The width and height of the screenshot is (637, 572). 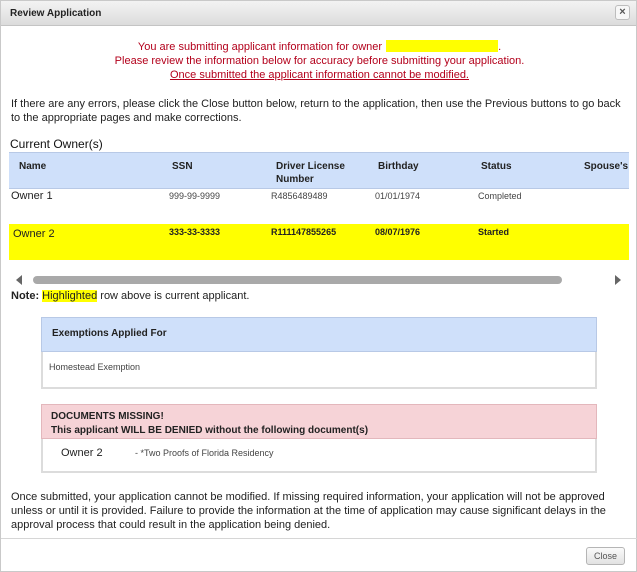 What do you see at coordinates (95, 367) in the screenshot?
I see `exemption-item: Homestead Exemption` at bounding box center [95, 367].